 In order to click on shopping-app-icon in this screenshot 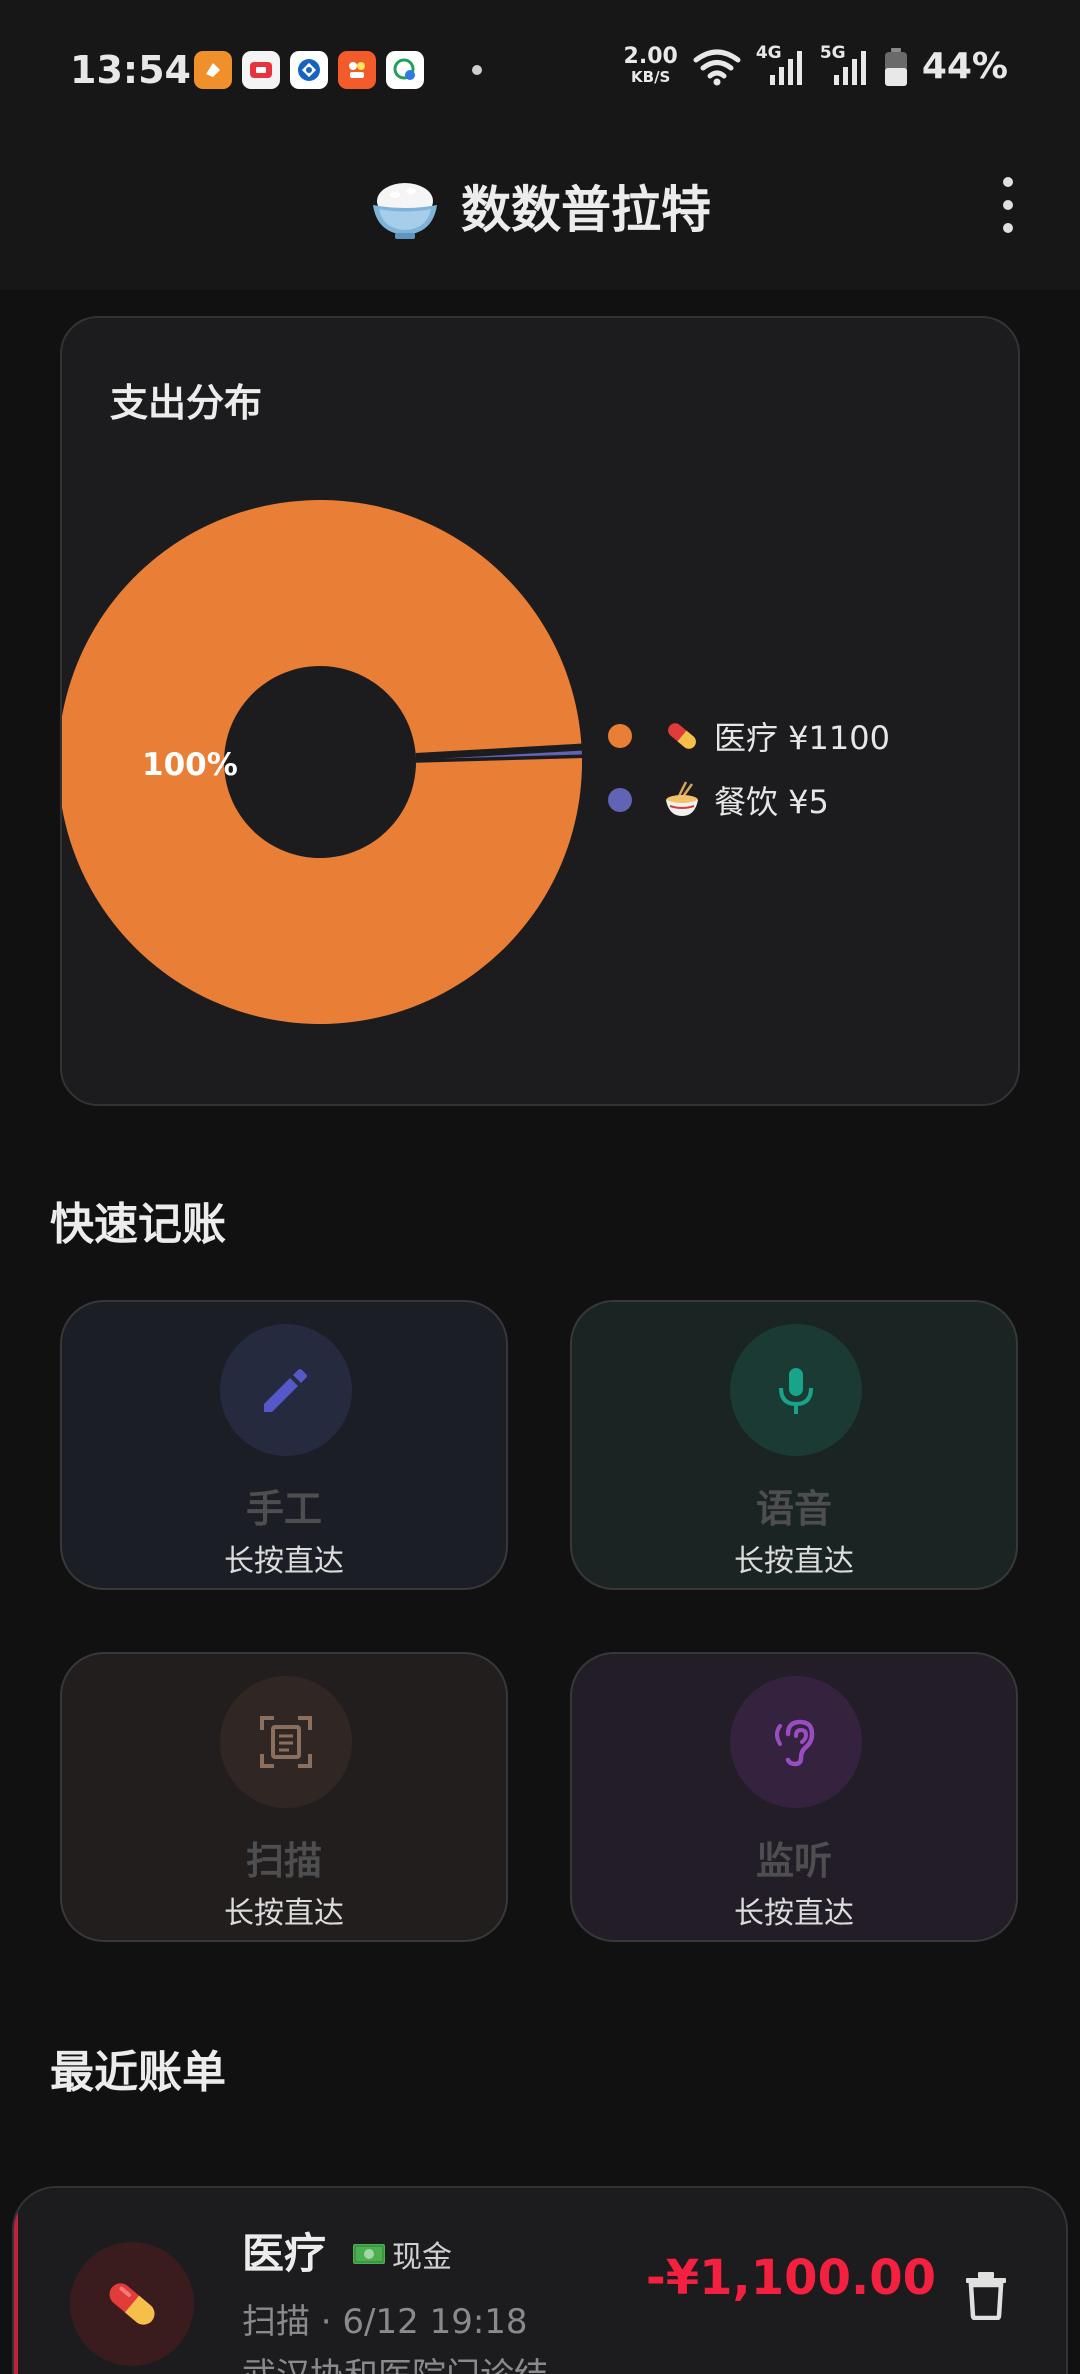, I will do `click(357, 70)`.